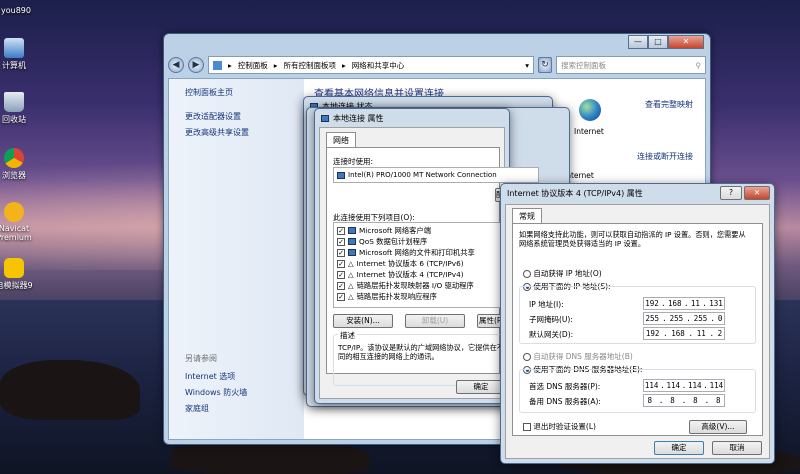 This screenshot has height=474, width=800. Describe the element at coordinates (551, 319) in the screenshot. I see `subnet-mask-label: 子网掩码(U):` at that location.